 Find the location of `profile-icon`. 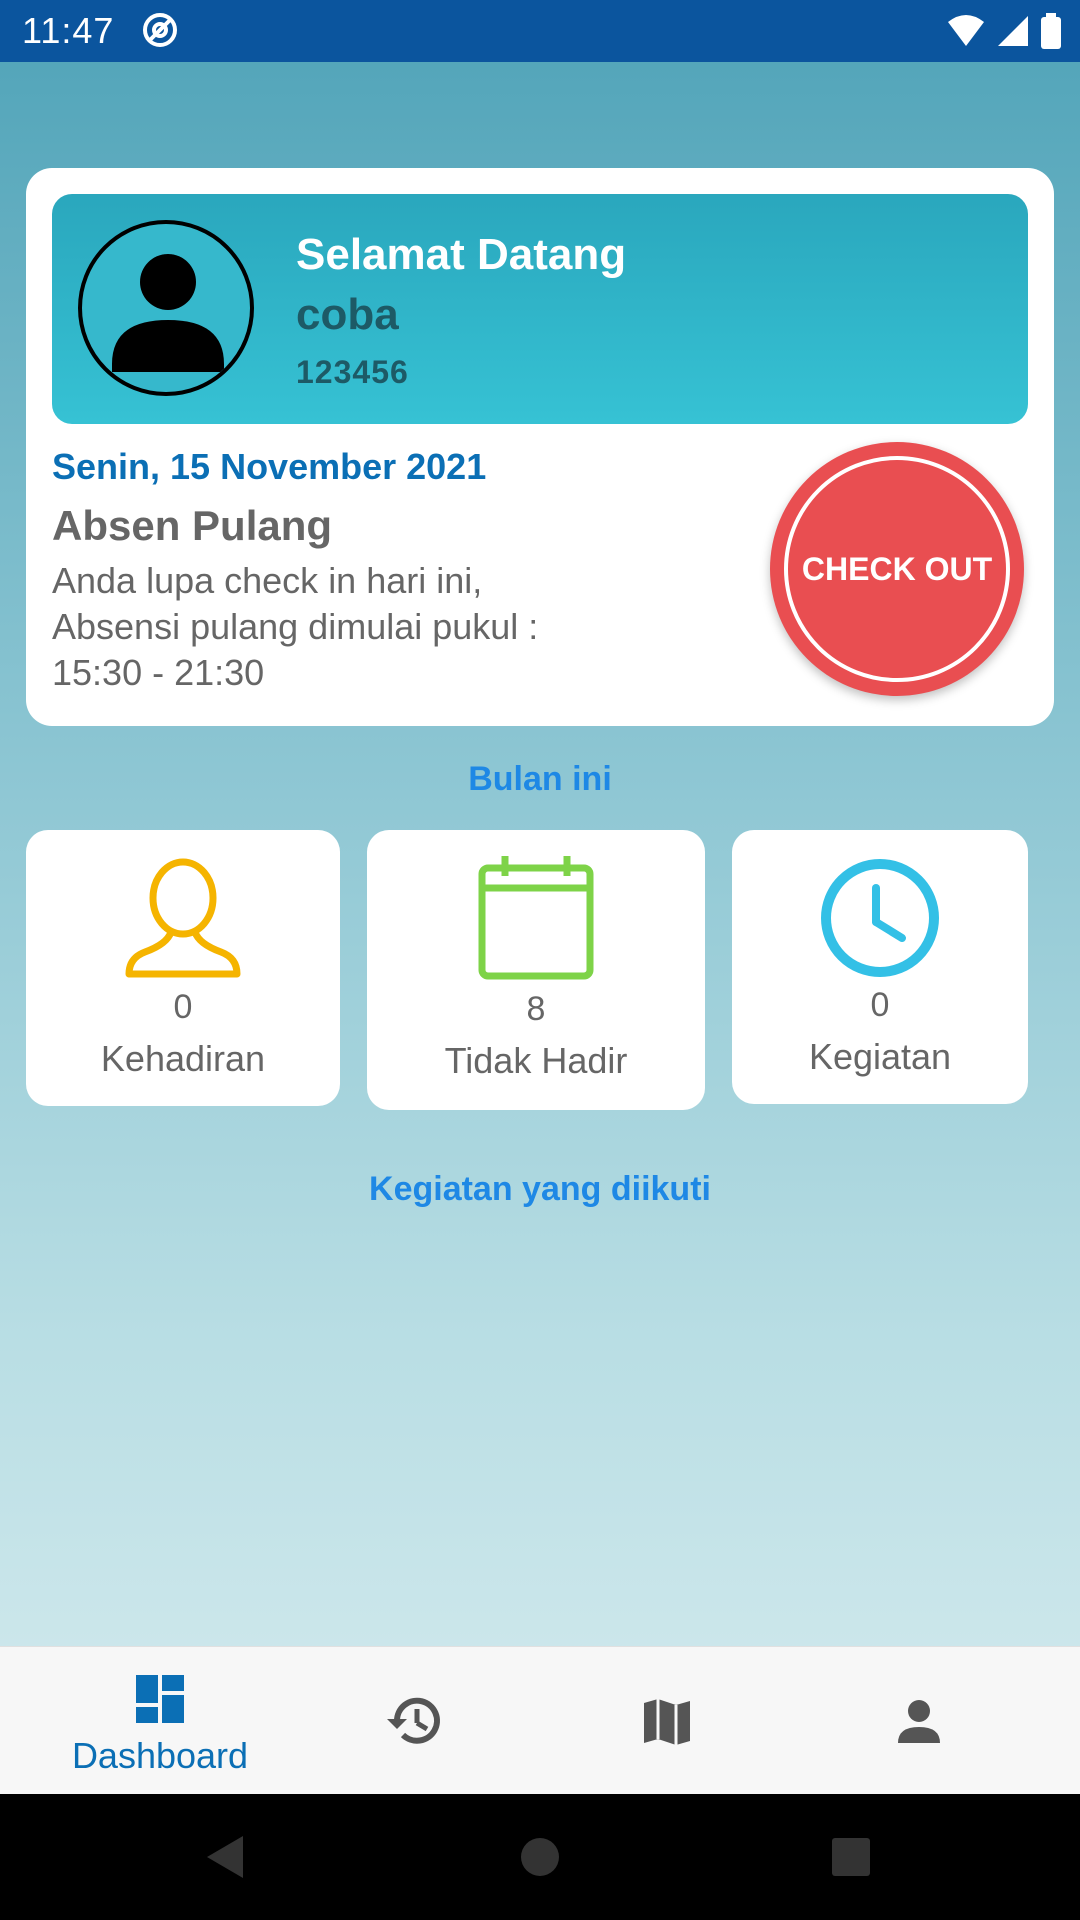

profile-icon is located at coordinates (919, 1721).